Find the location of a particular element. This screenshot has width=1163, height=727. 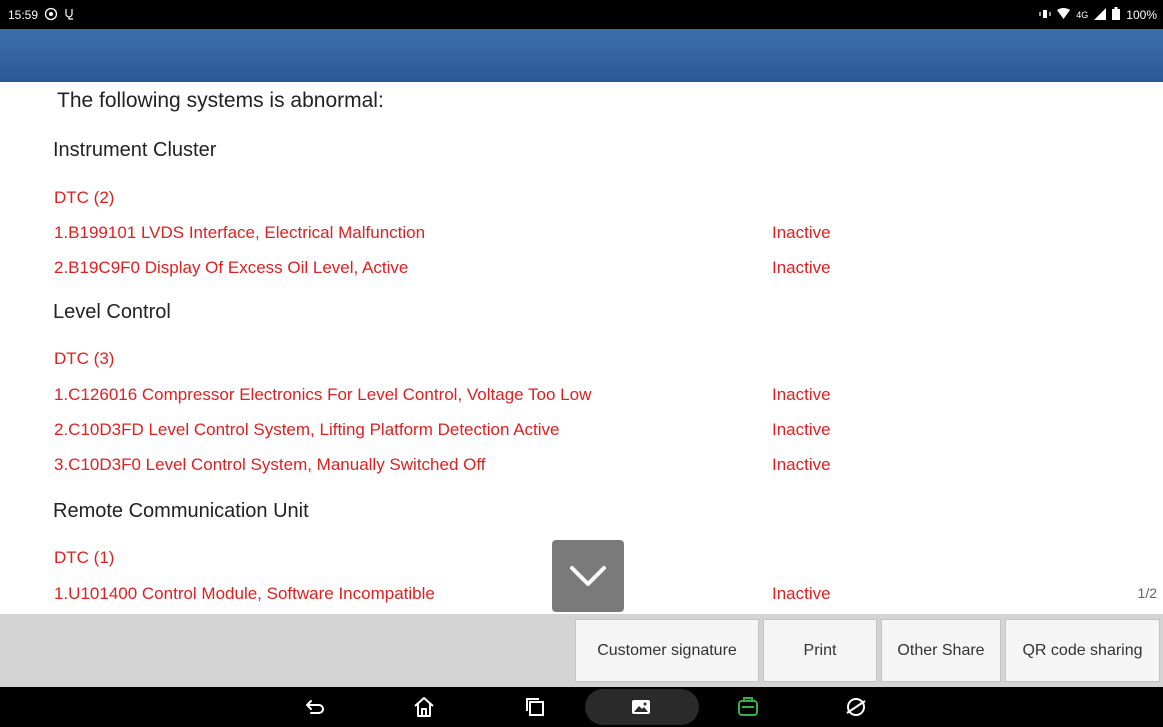

app-header is located at coordinates (581, 55).